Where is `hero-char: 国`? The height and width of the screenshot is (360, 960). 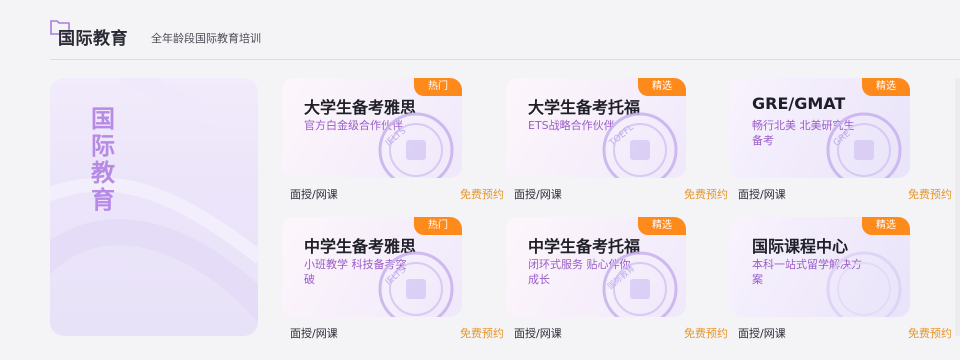
hero-char: 国 is located at coordinates (103, 119).